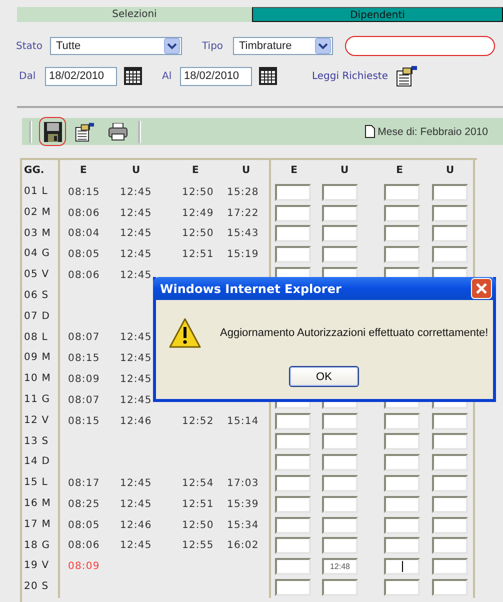  Describe the element at coordinates (41, 421) in the screenshot. I see `day-cell: 12 V` at that location.